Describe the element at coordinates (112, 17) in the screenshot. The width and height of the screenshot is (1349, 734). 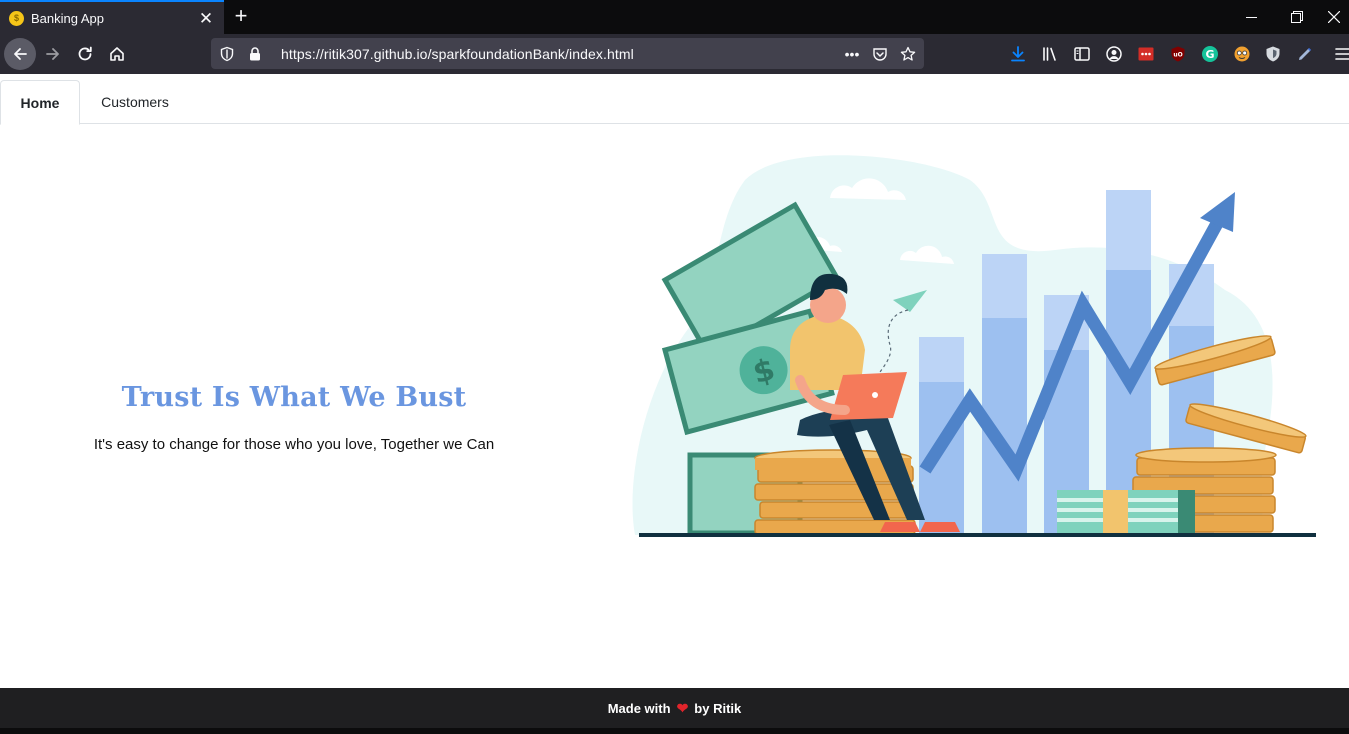
I see `browser-tab: $ Banking App ✕` at that location.